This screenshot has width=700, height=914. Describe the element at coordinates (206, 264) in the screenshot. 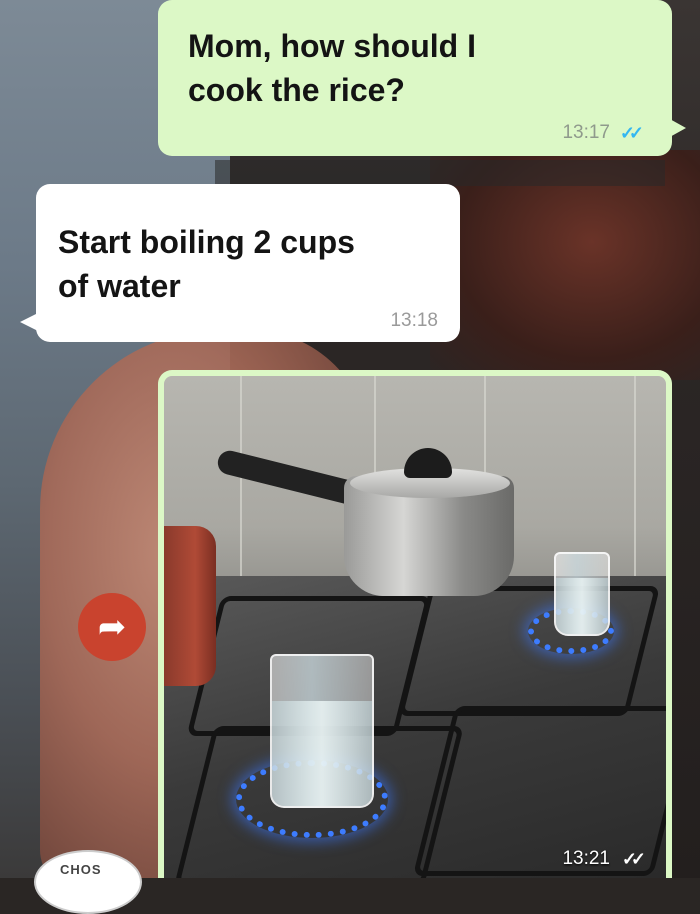

I see `message-text: Start boiling 2 cups of water` at that location.